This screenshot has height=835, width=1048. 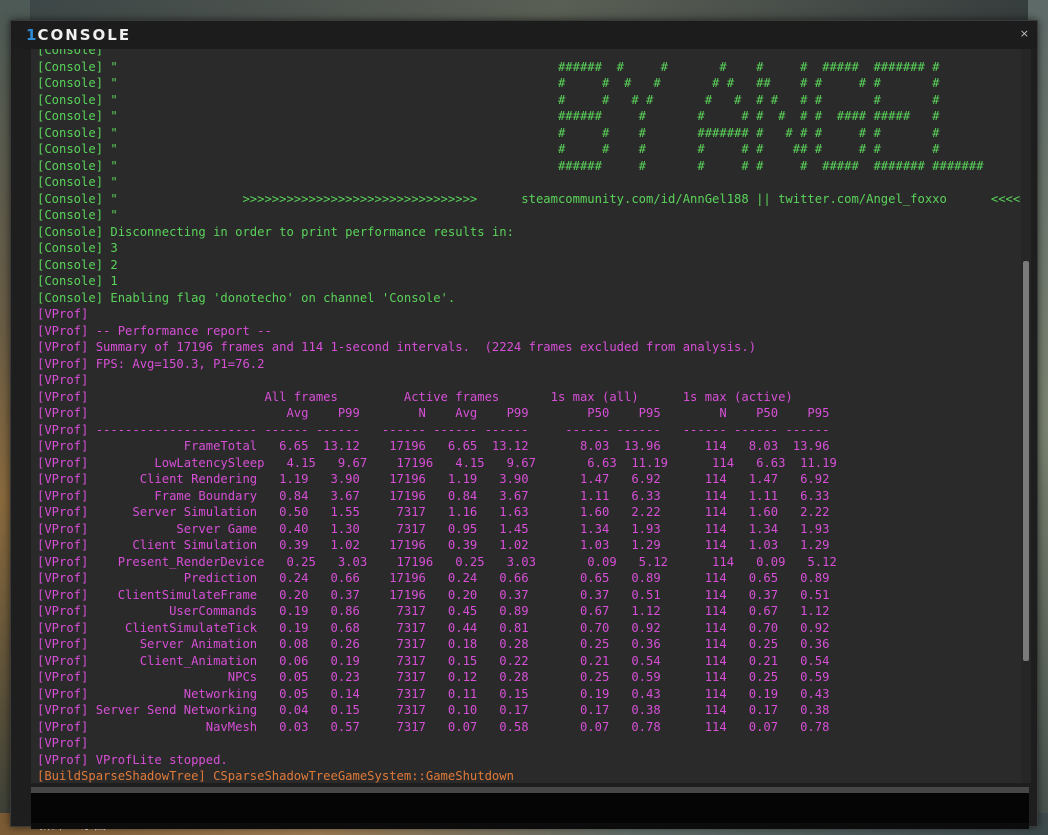 What do you see at coordinates (151, 363) in the screenshot?
I see `log-line: [VProf] FPS: Avg=150.3, P1=76.2` at bounding box center [151, 363].